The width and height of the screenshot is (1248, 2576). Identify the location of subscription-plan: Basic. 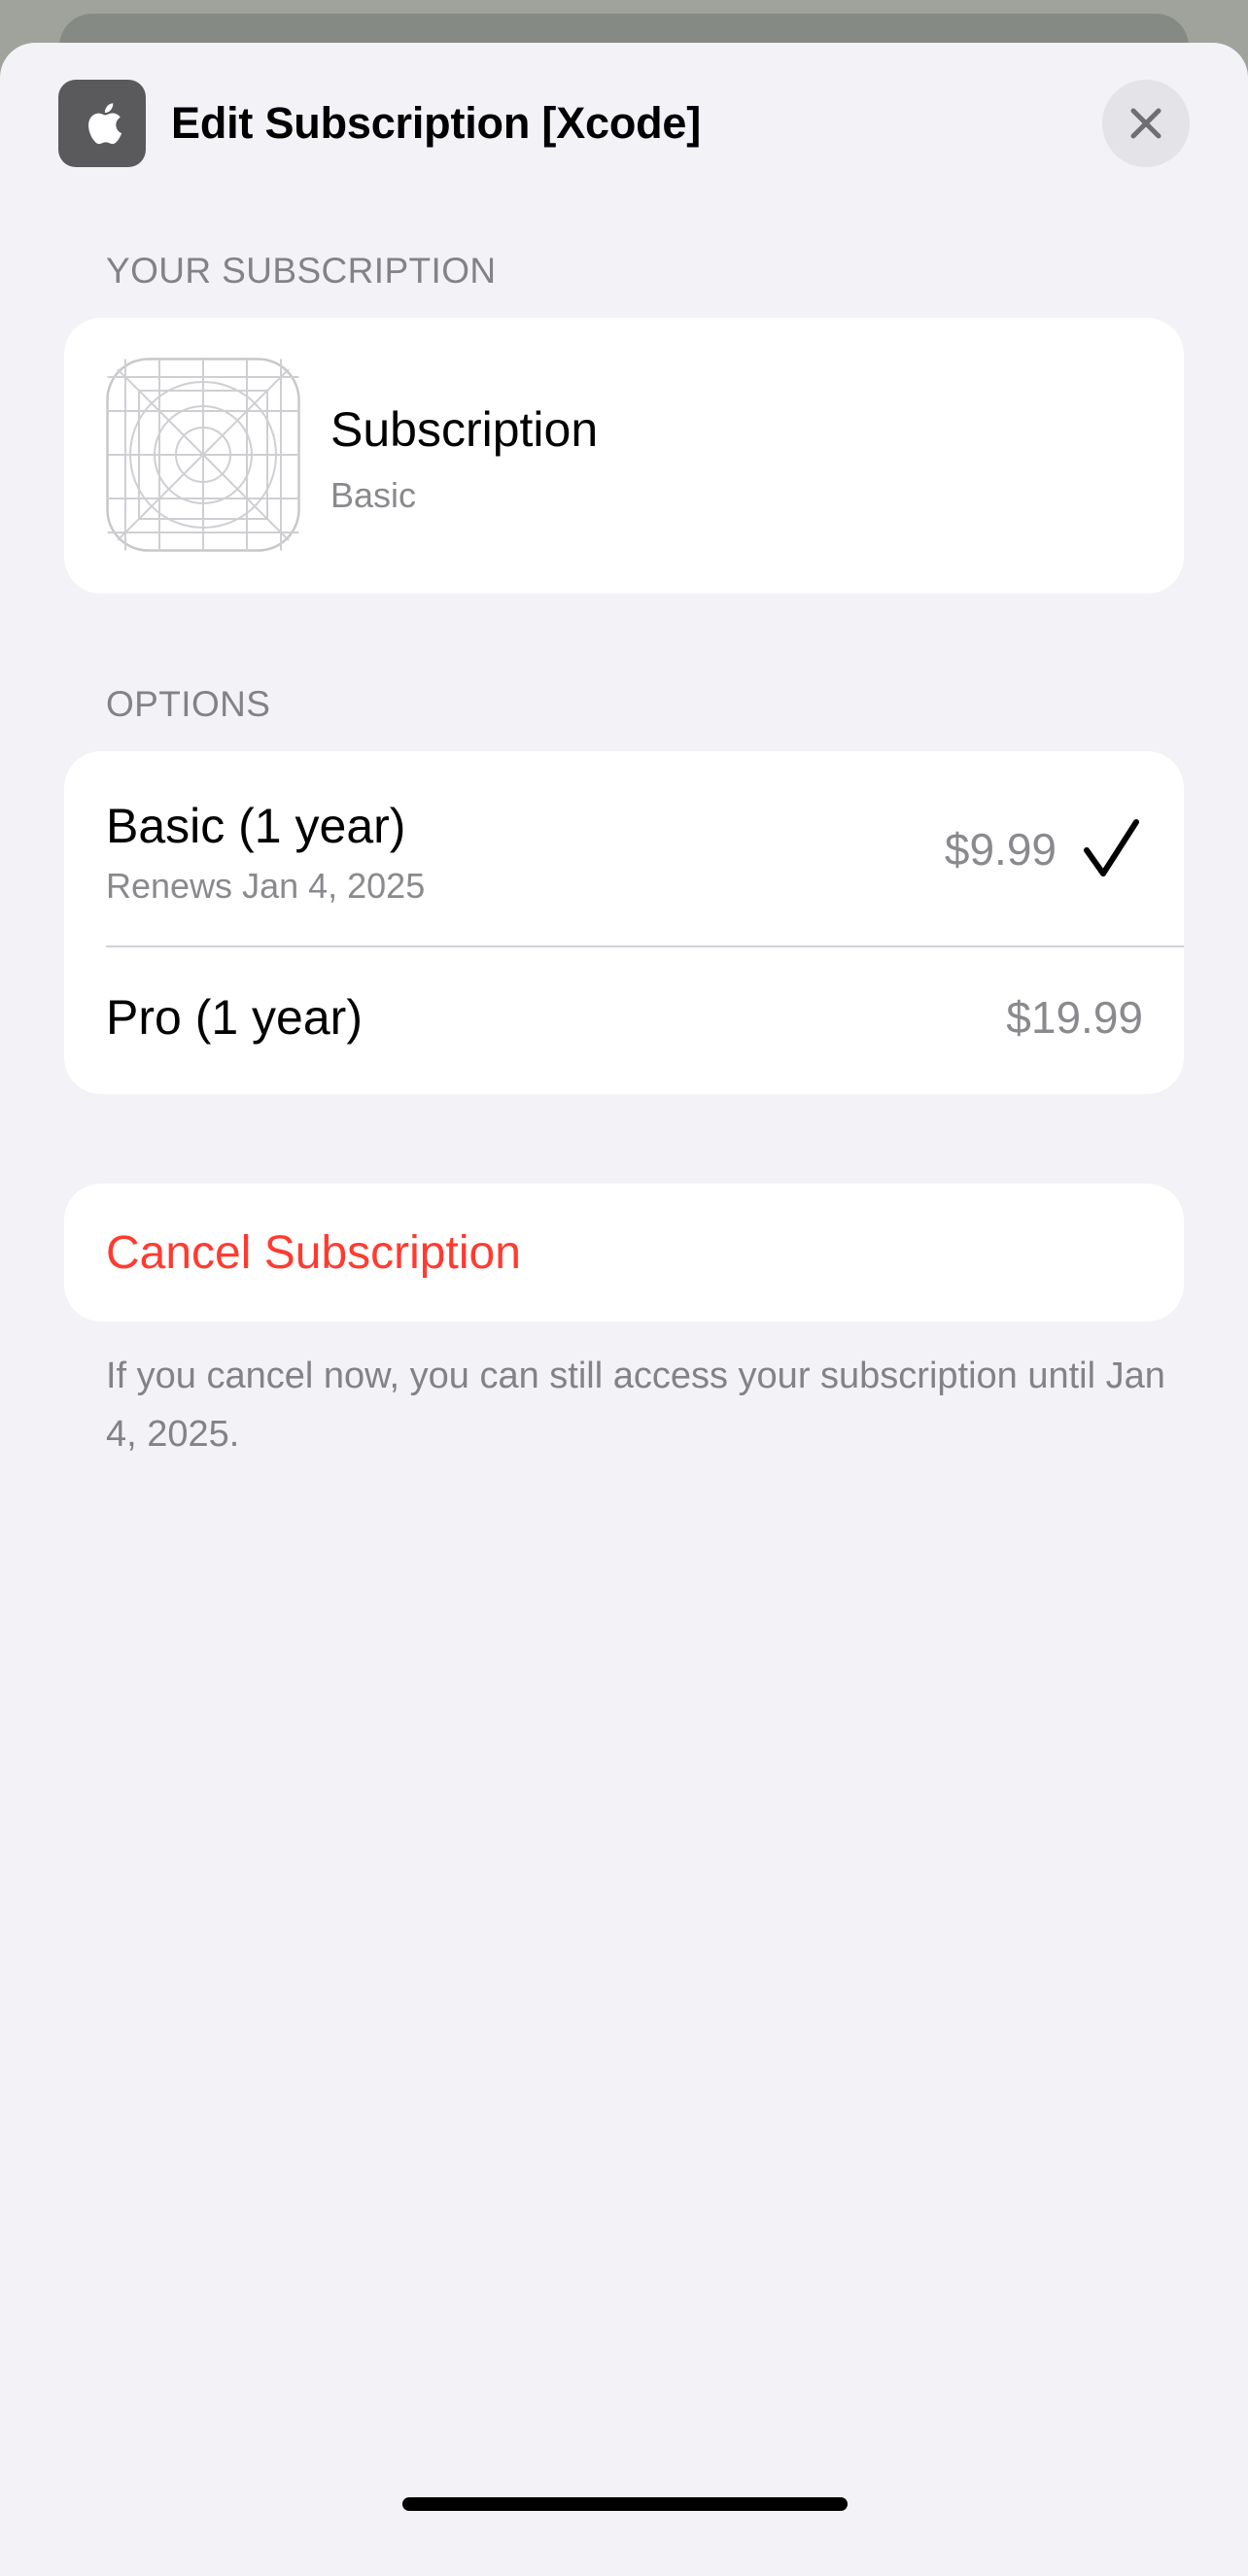
(373, 495).